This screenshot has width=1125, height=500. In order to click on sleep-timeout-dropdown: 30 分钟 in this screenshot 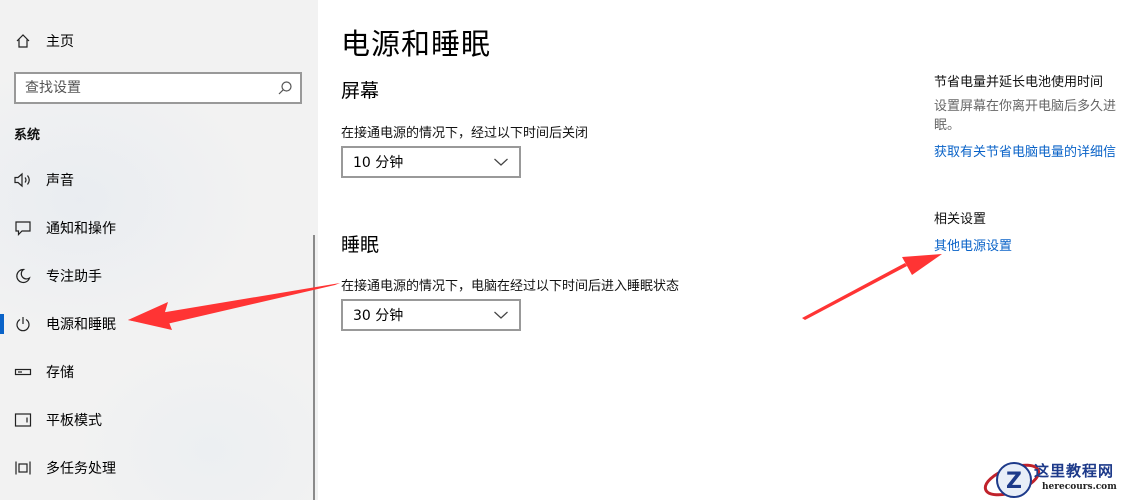, I will do `click(431, 315)`.